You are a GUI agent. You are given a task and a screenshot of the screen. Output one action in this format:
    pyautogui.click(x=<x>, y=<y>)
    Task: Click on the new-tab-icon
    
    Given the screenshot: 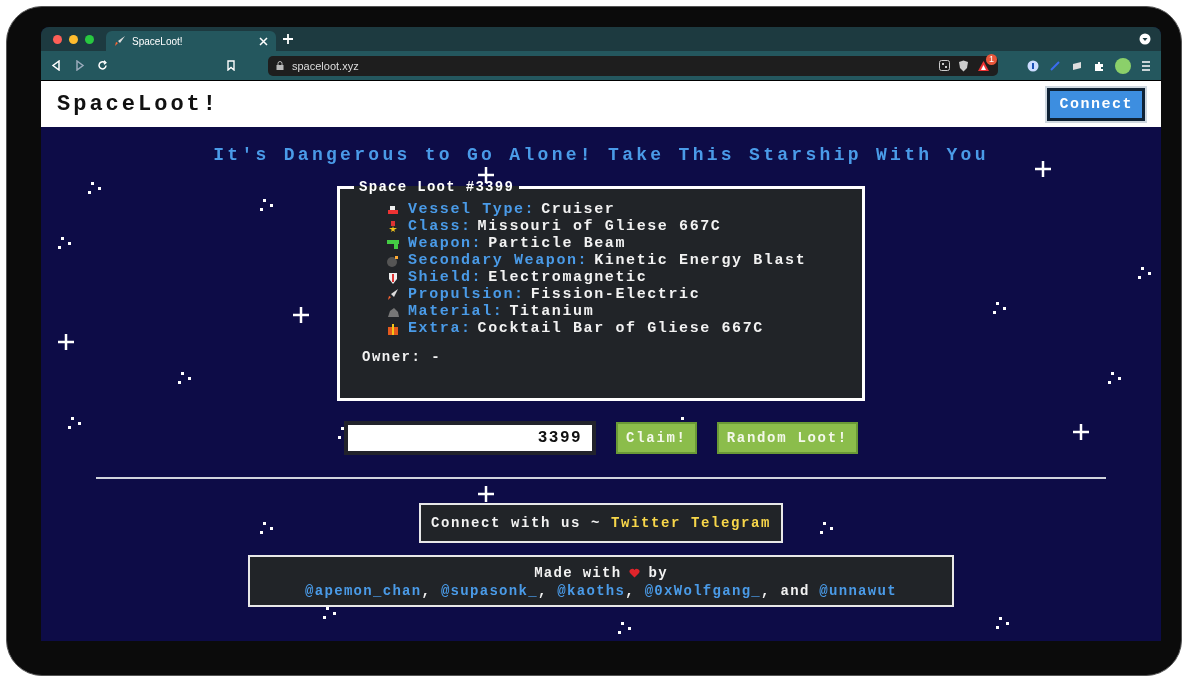 What is the action you would take?
    pyautogui.click(x=288, y=39)
    